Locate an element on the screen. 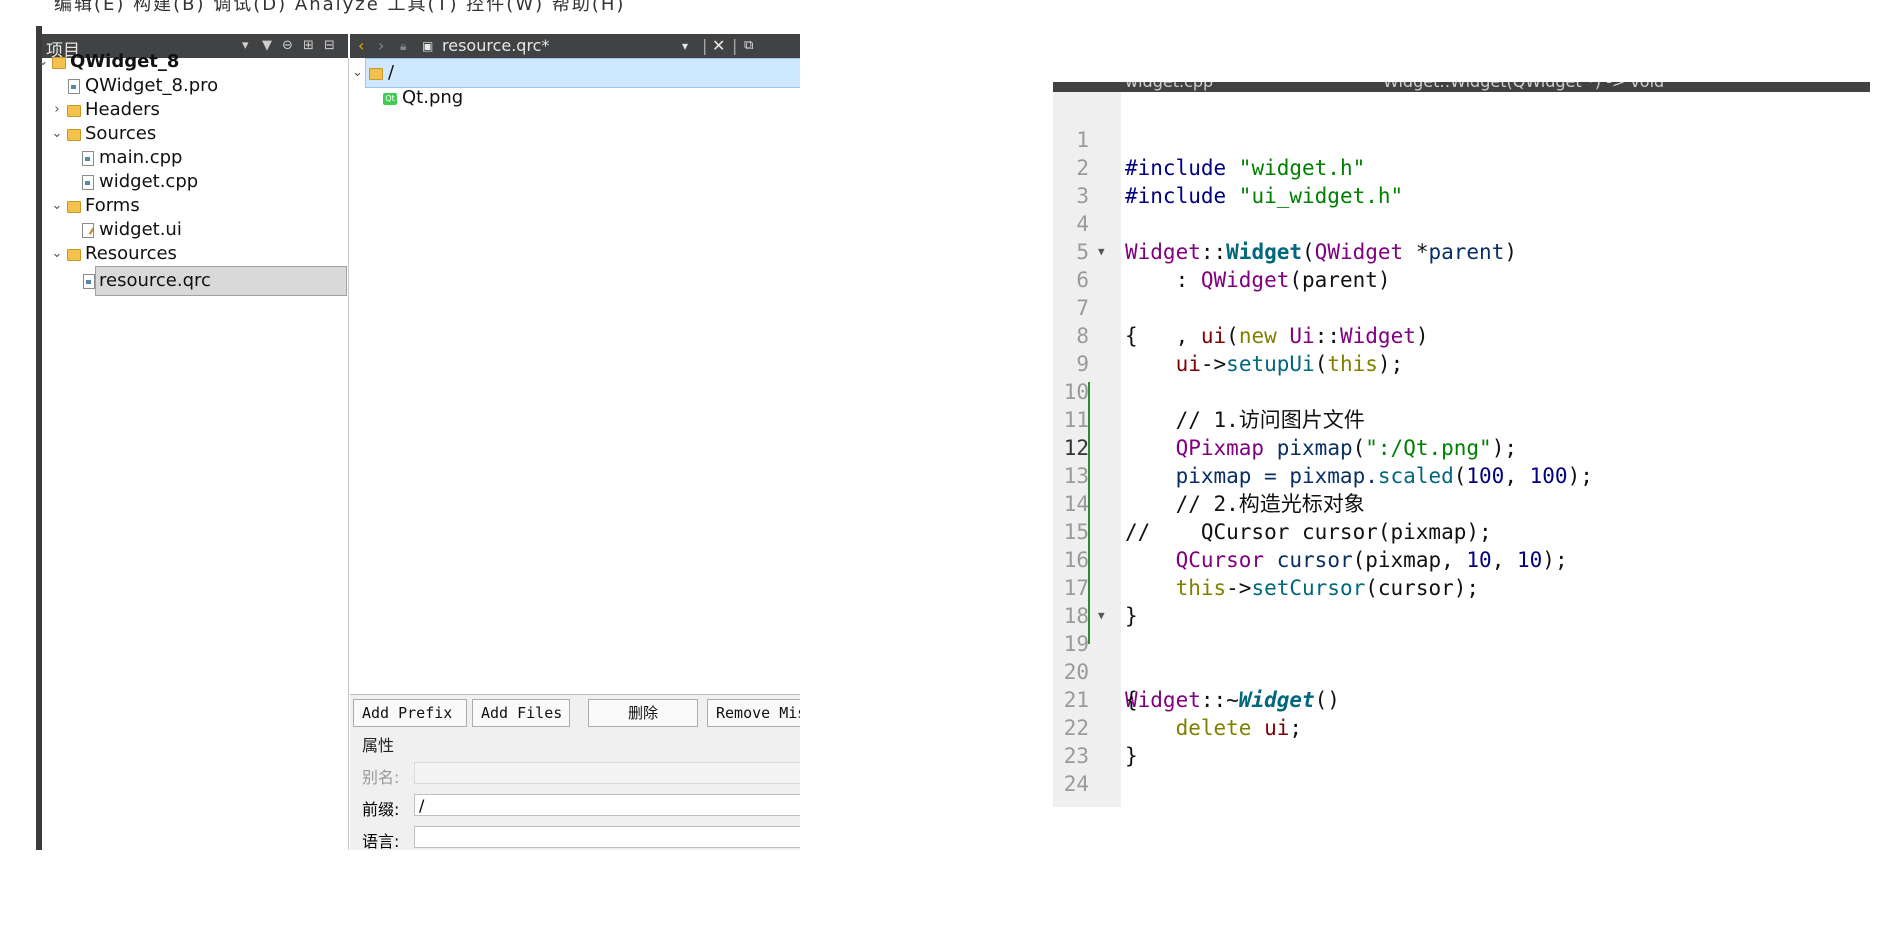 This screenshot has height=935, width=1890. code-line: 22 } is located at coordinates (1461, 727).